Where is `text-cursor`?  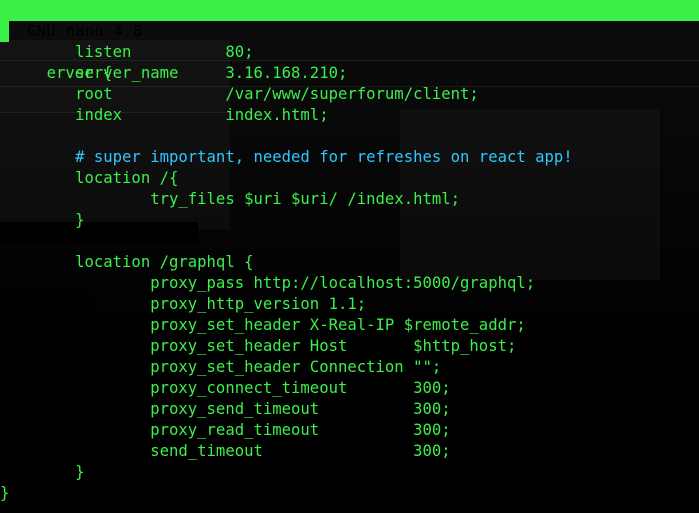
text-cursor is located at coordinates (4, 31).